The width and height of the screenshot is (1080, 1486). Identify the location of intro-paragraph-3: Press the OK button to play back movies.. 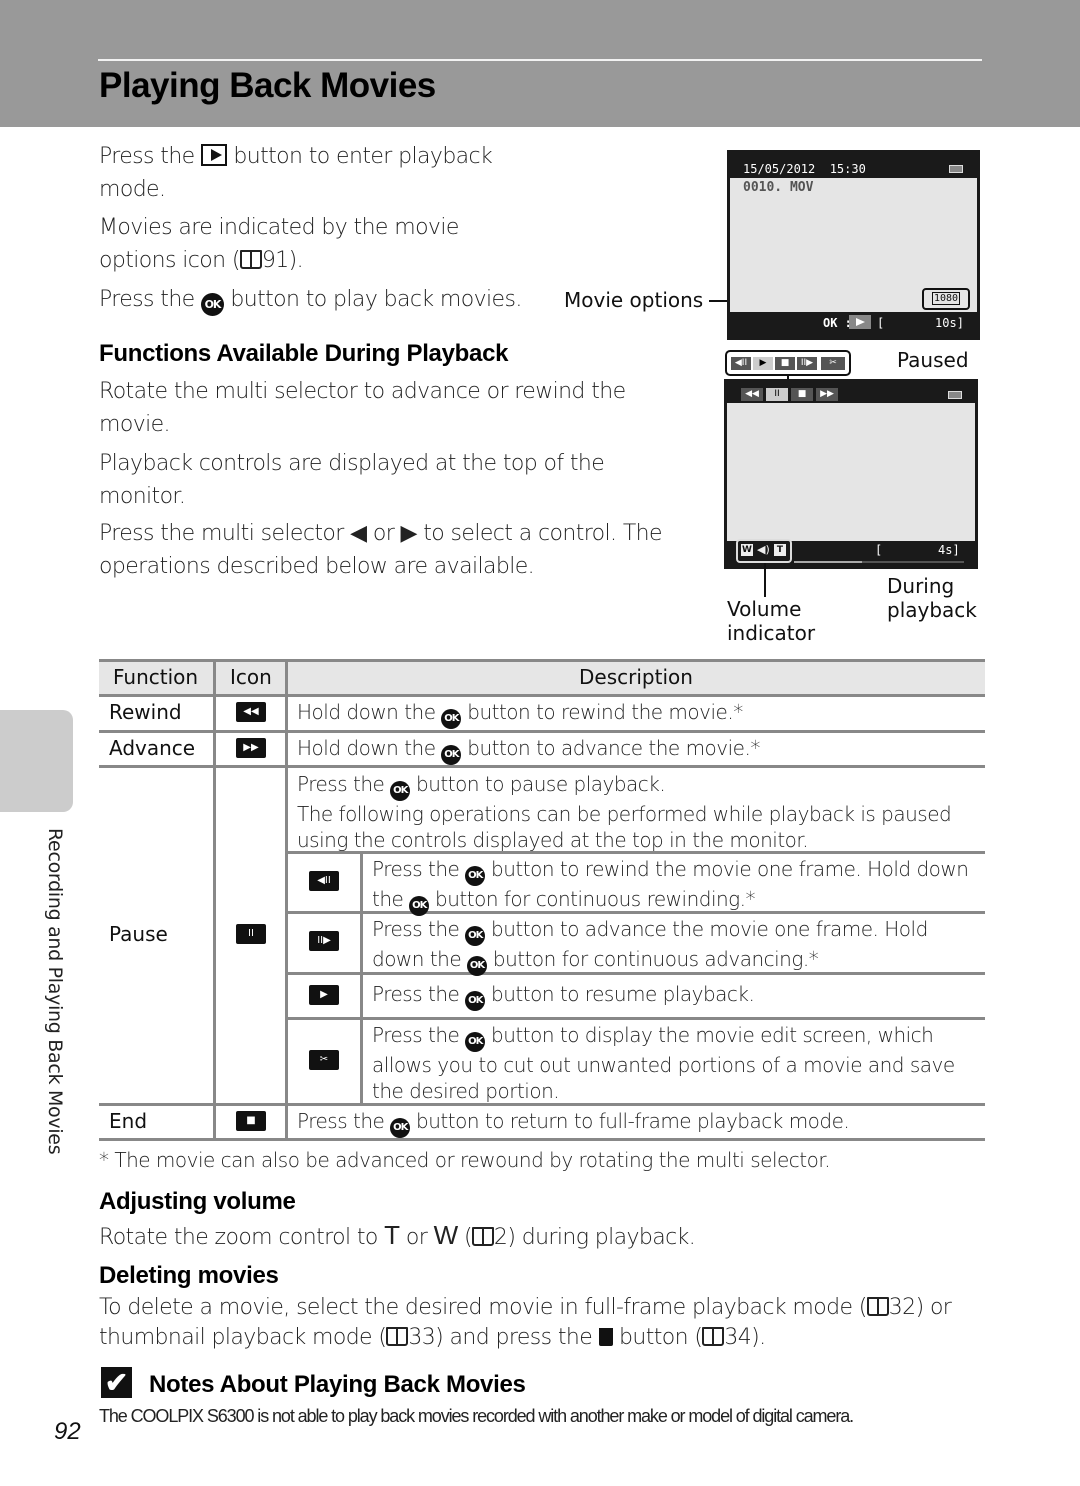
(310, 299).